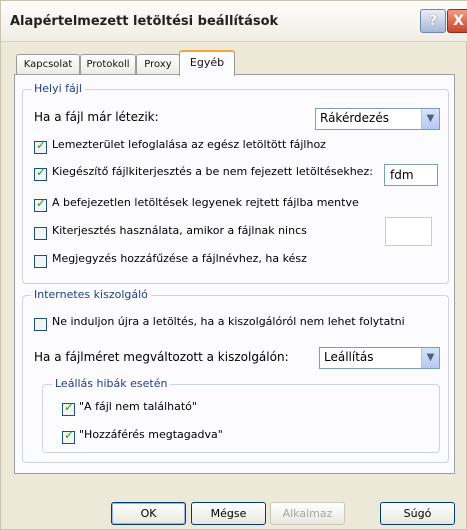  I want to click on close-button: X, so click(457, 21).